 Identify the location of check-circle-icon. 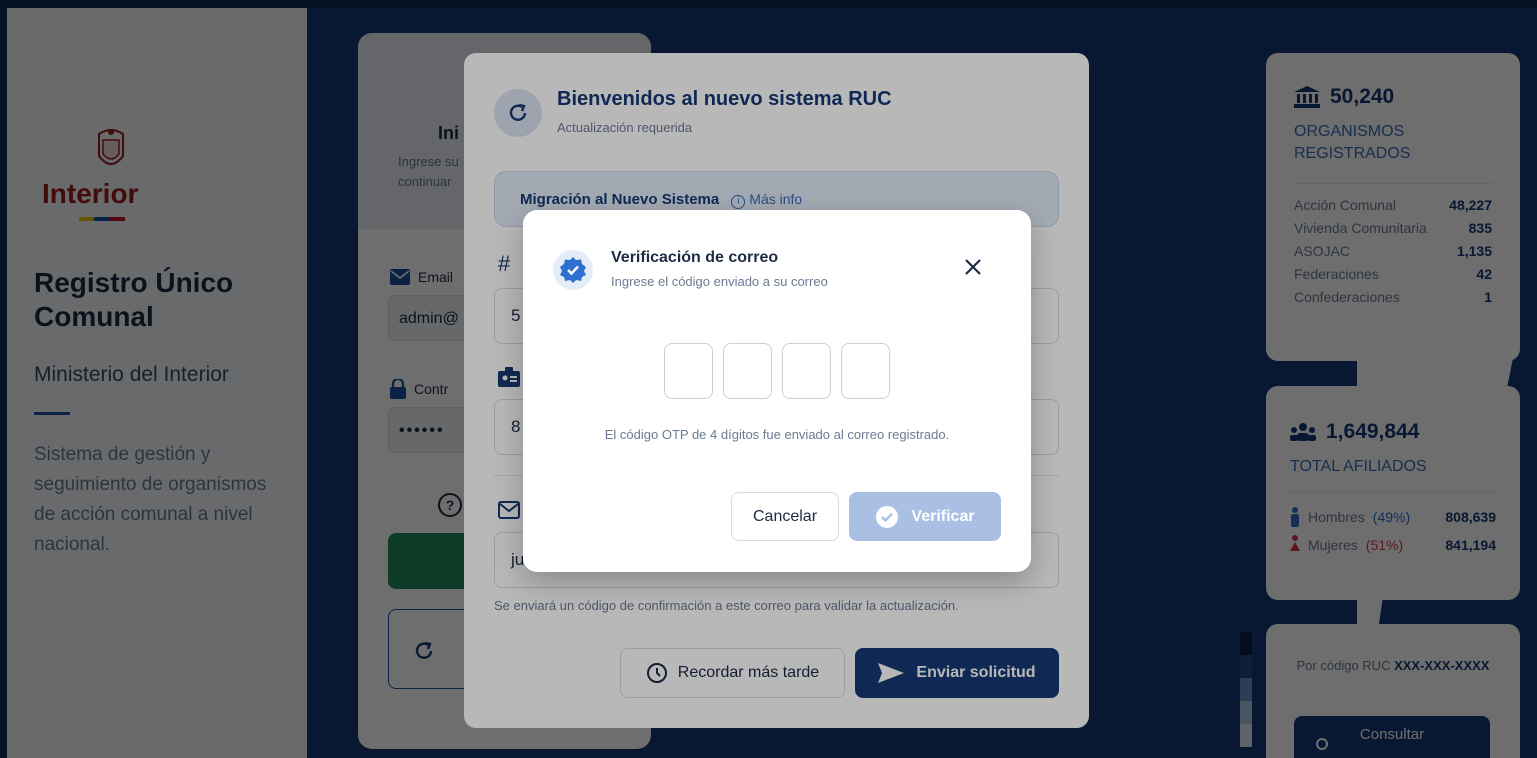
(887, 516).